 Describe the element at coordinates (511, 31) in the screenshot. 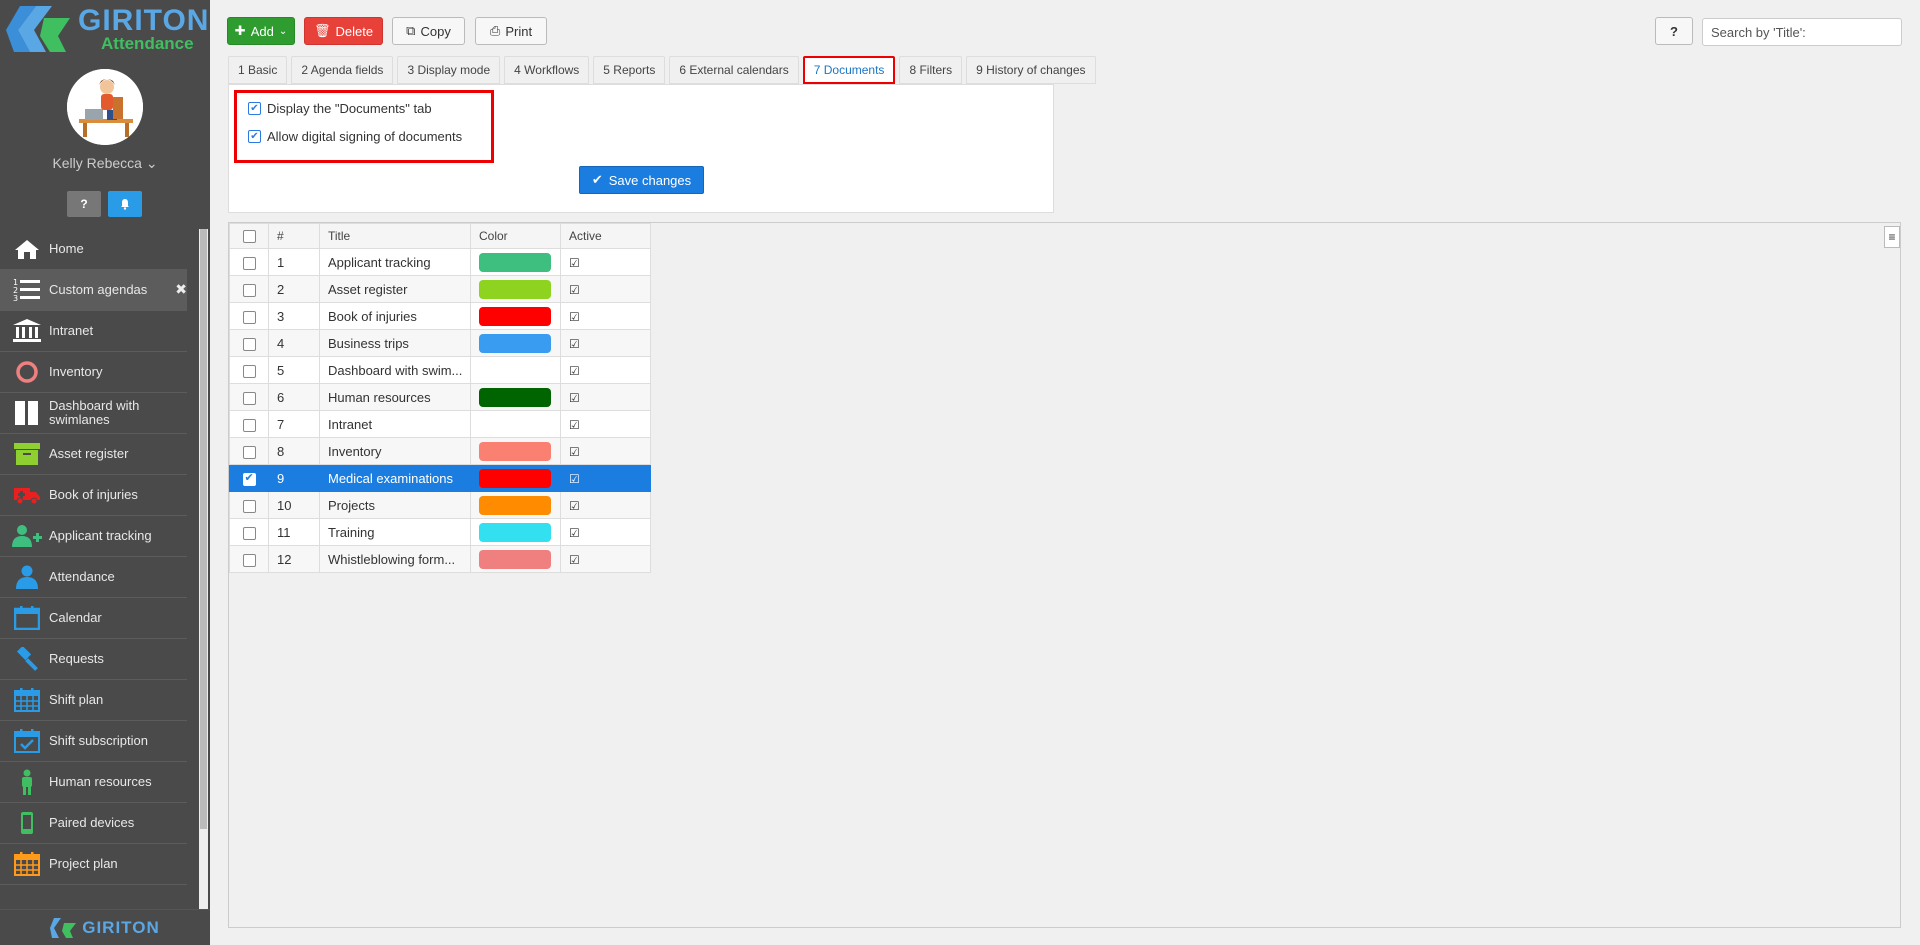

I see `print-button: ⎙ Print` at that location.